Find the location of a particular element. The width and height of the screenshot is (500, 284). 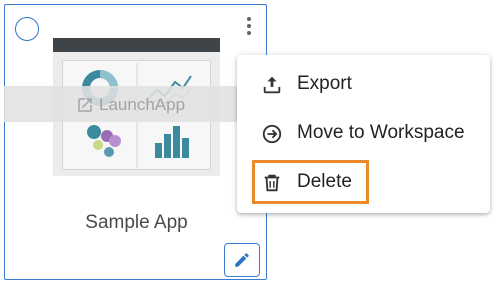

menu-item-label: Export is located at coordinates (324, 83).